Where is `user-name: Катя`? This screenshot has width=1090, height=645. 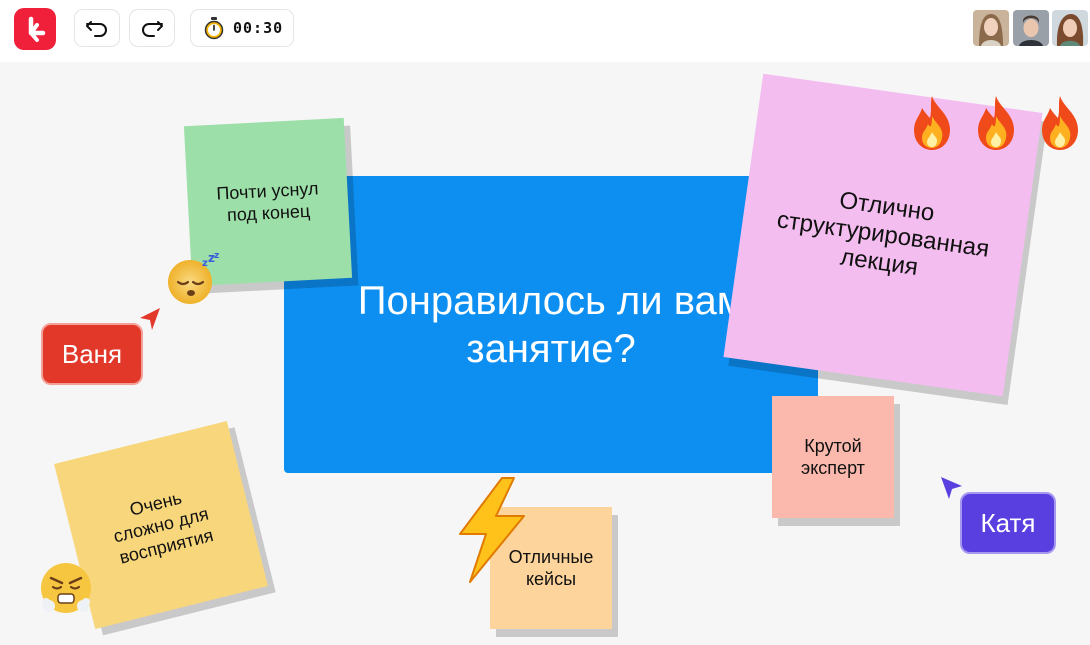 user-name: Катя is located at coordinates (1008, 522).